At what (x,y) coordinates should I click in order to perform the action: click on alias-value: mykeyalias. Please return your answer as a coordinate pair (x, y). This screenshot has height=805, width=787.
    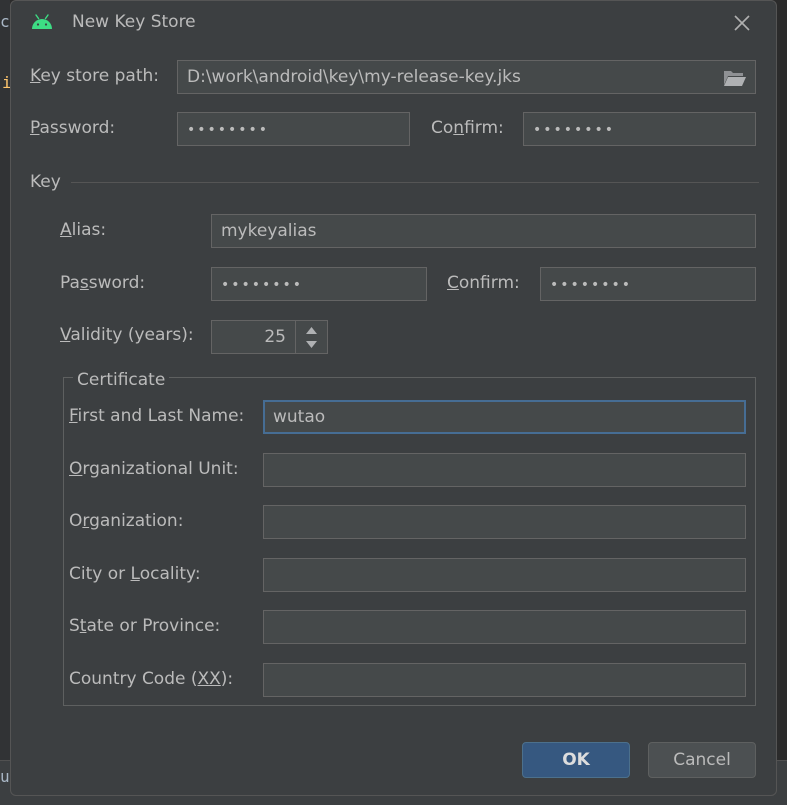
    Looking at the image, I should click on (269, 231).